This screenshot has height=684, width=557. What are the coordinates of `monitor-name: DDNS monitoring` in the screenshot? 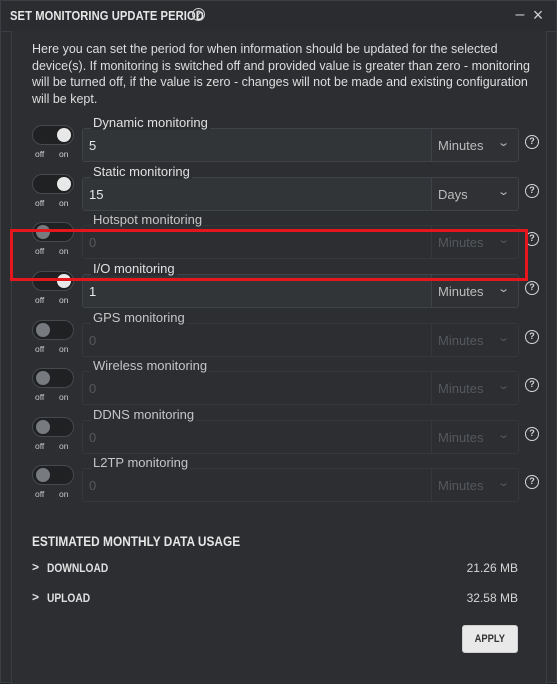 It's located at (144, 414).